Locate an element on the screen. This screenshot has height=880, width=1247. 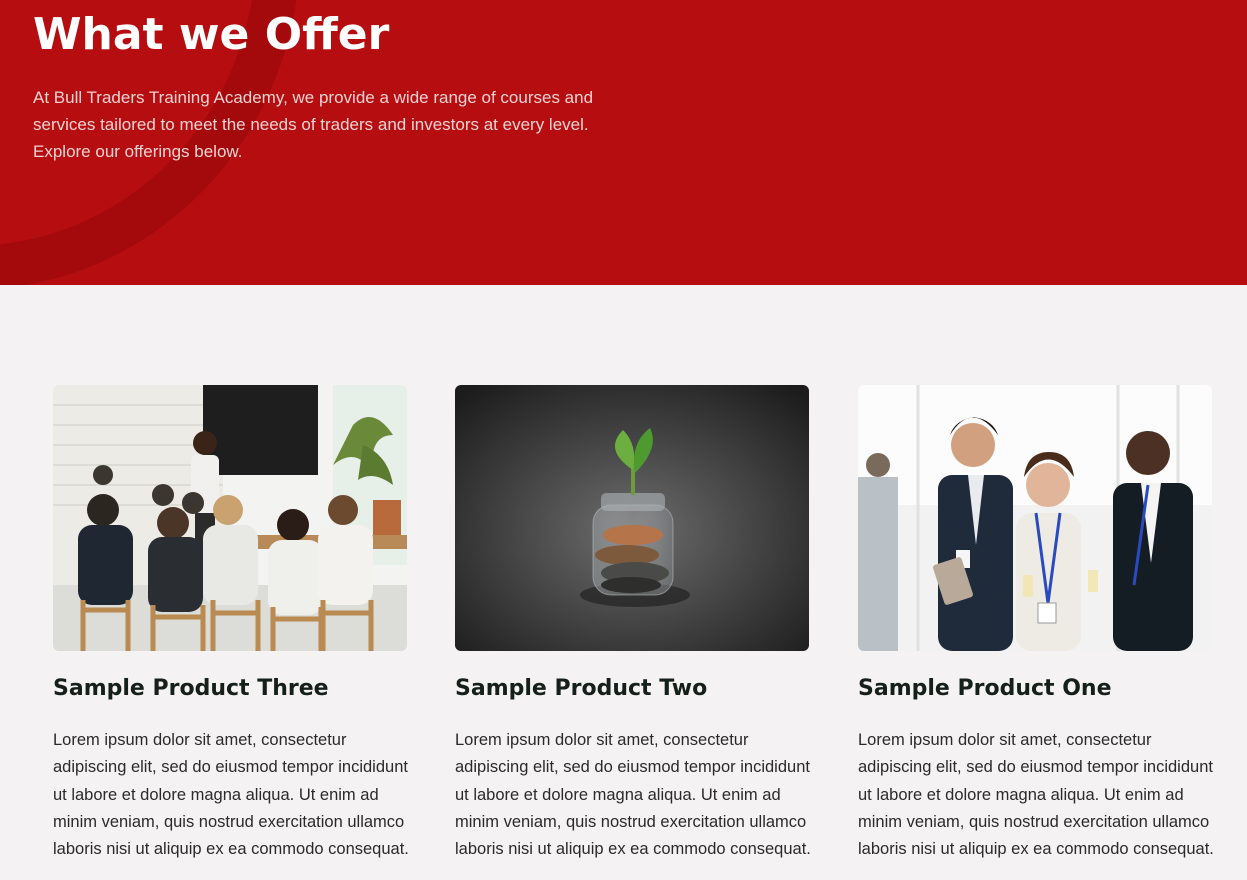
page-title: What we Offer is located at coordinates (211, 34).